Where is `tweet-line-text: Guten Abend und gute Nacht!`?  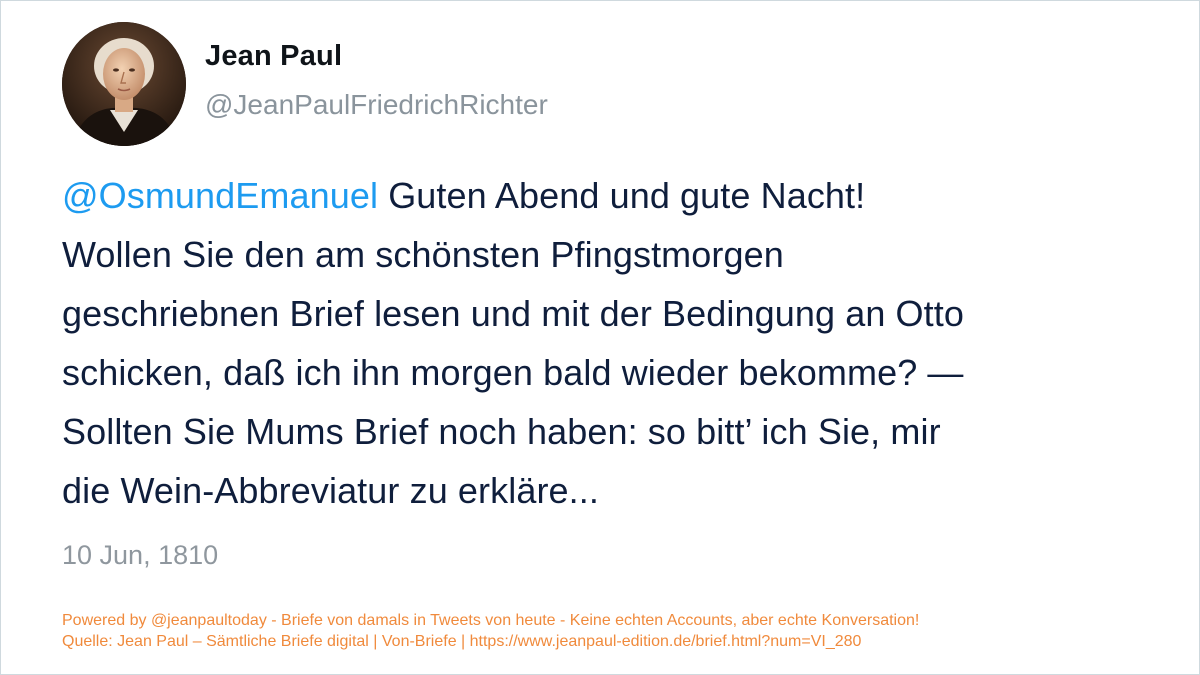 tweet-line-text: Guten Abend und gute Nacht! is located at coordinates (622, 195).